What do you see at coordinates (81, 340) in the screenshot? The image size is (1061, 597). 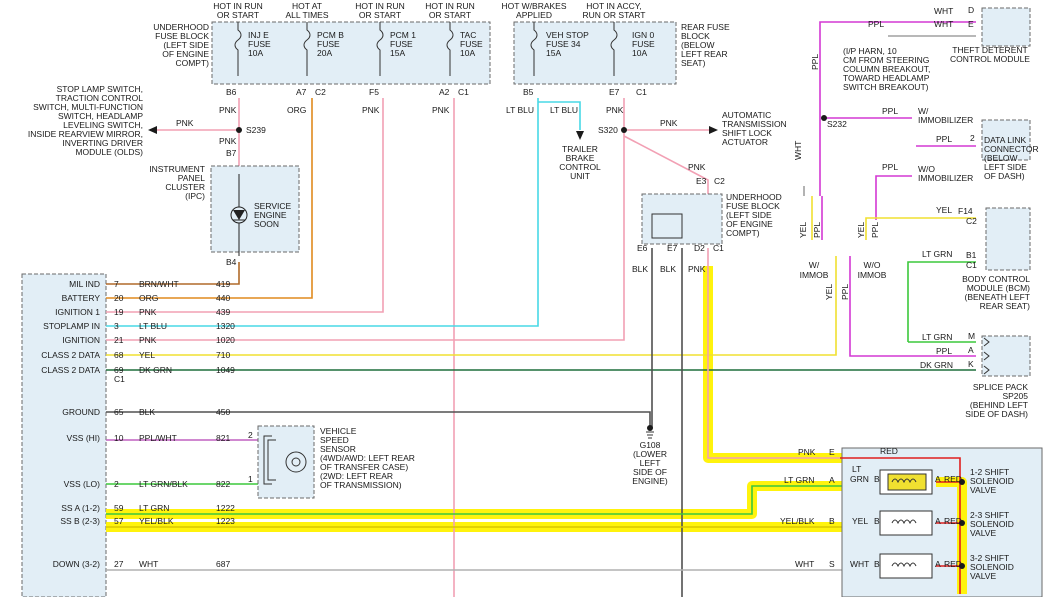 I see `pcm-row-name: IGNITION` at bounding box center [81, 340].